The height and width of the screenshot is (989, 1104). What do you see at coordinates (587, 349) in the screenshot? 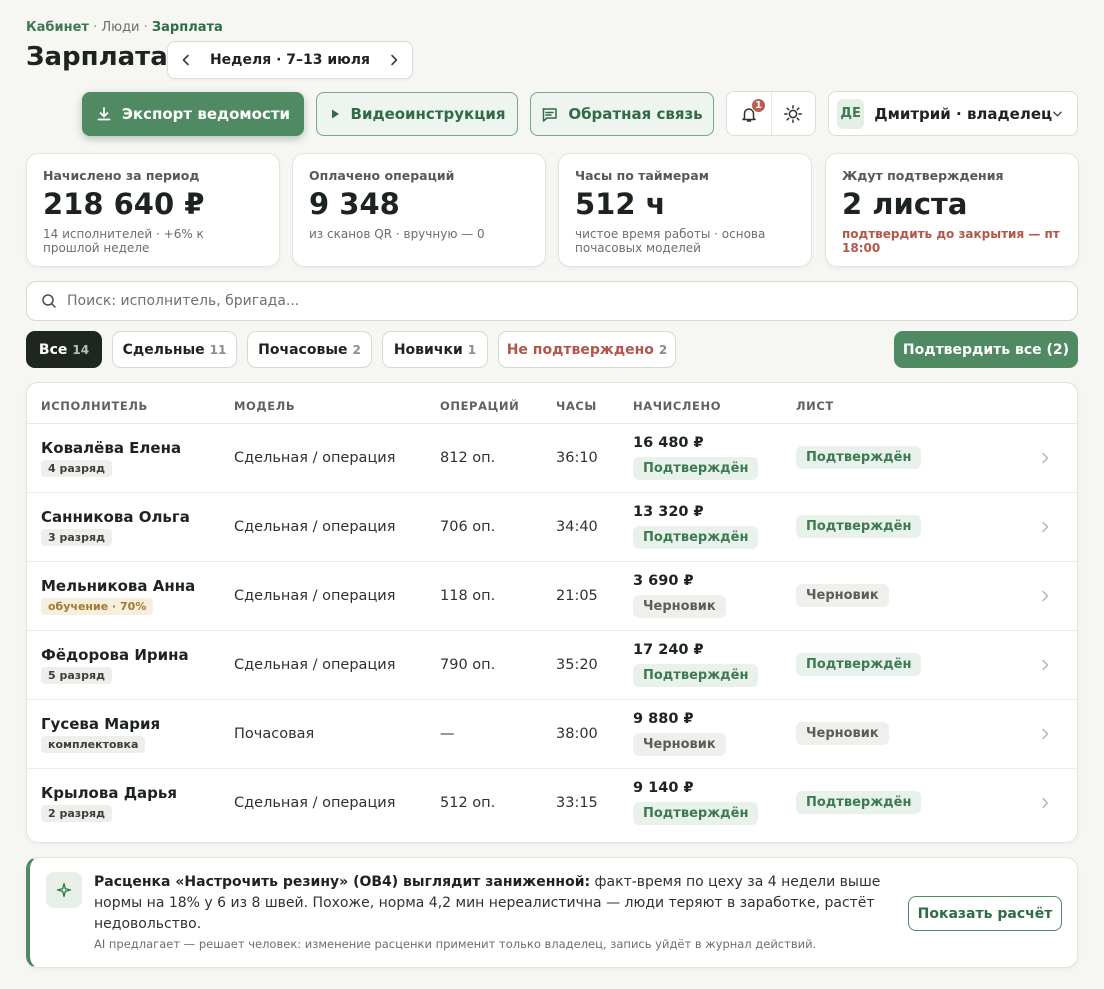
I see `filter-unconfirmed: Не подтверждено 2` at bounding box center [587, 349].